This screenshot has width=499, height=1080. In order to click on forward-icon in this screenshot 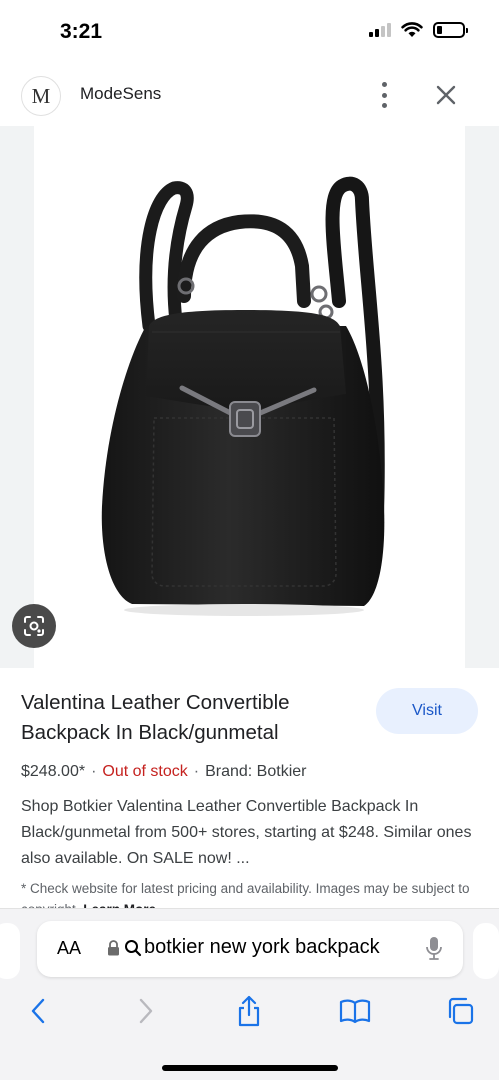, I will do `click(146, 1011)`.